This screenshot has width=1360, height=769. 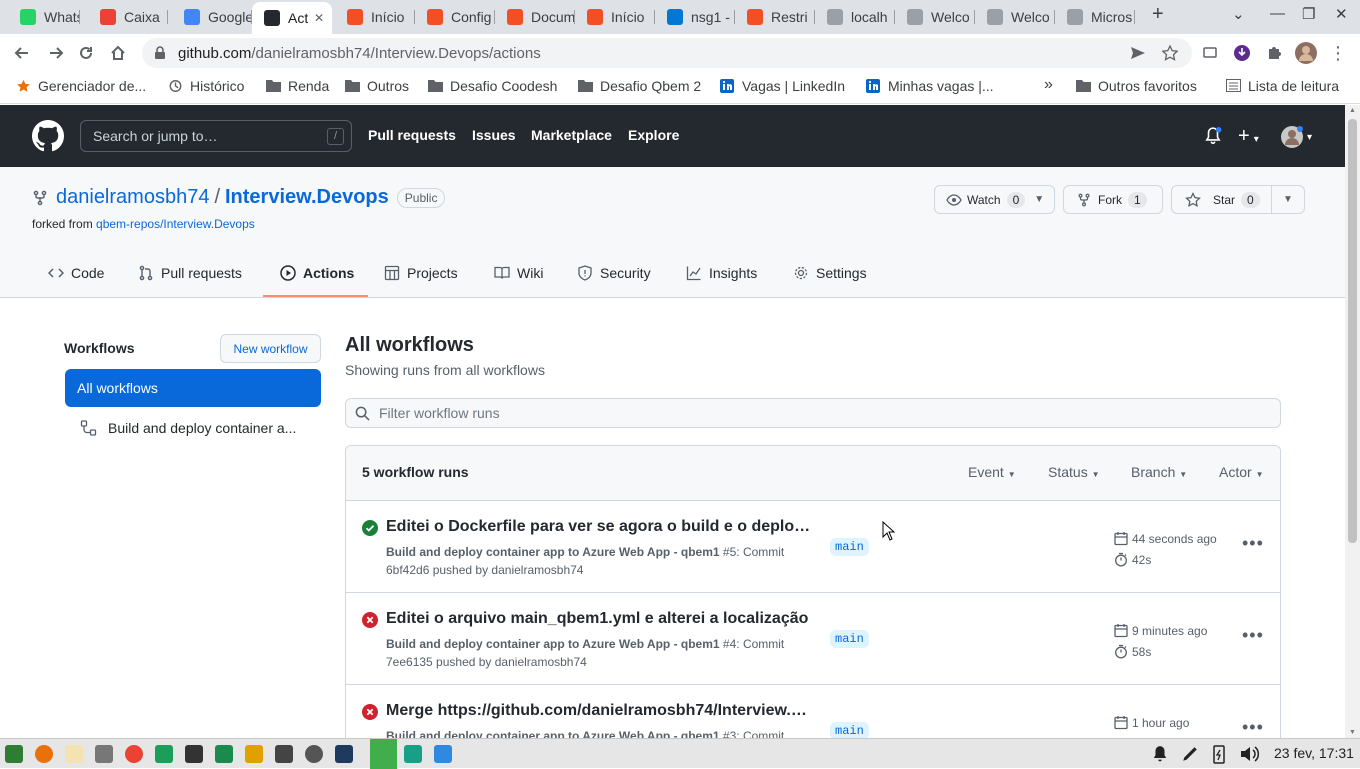 What do you see at coordinates (1241, 472) in the screenshot?
I see `filter-actor-dropdown: Actor ▼` at bounding box center [1241, 472].